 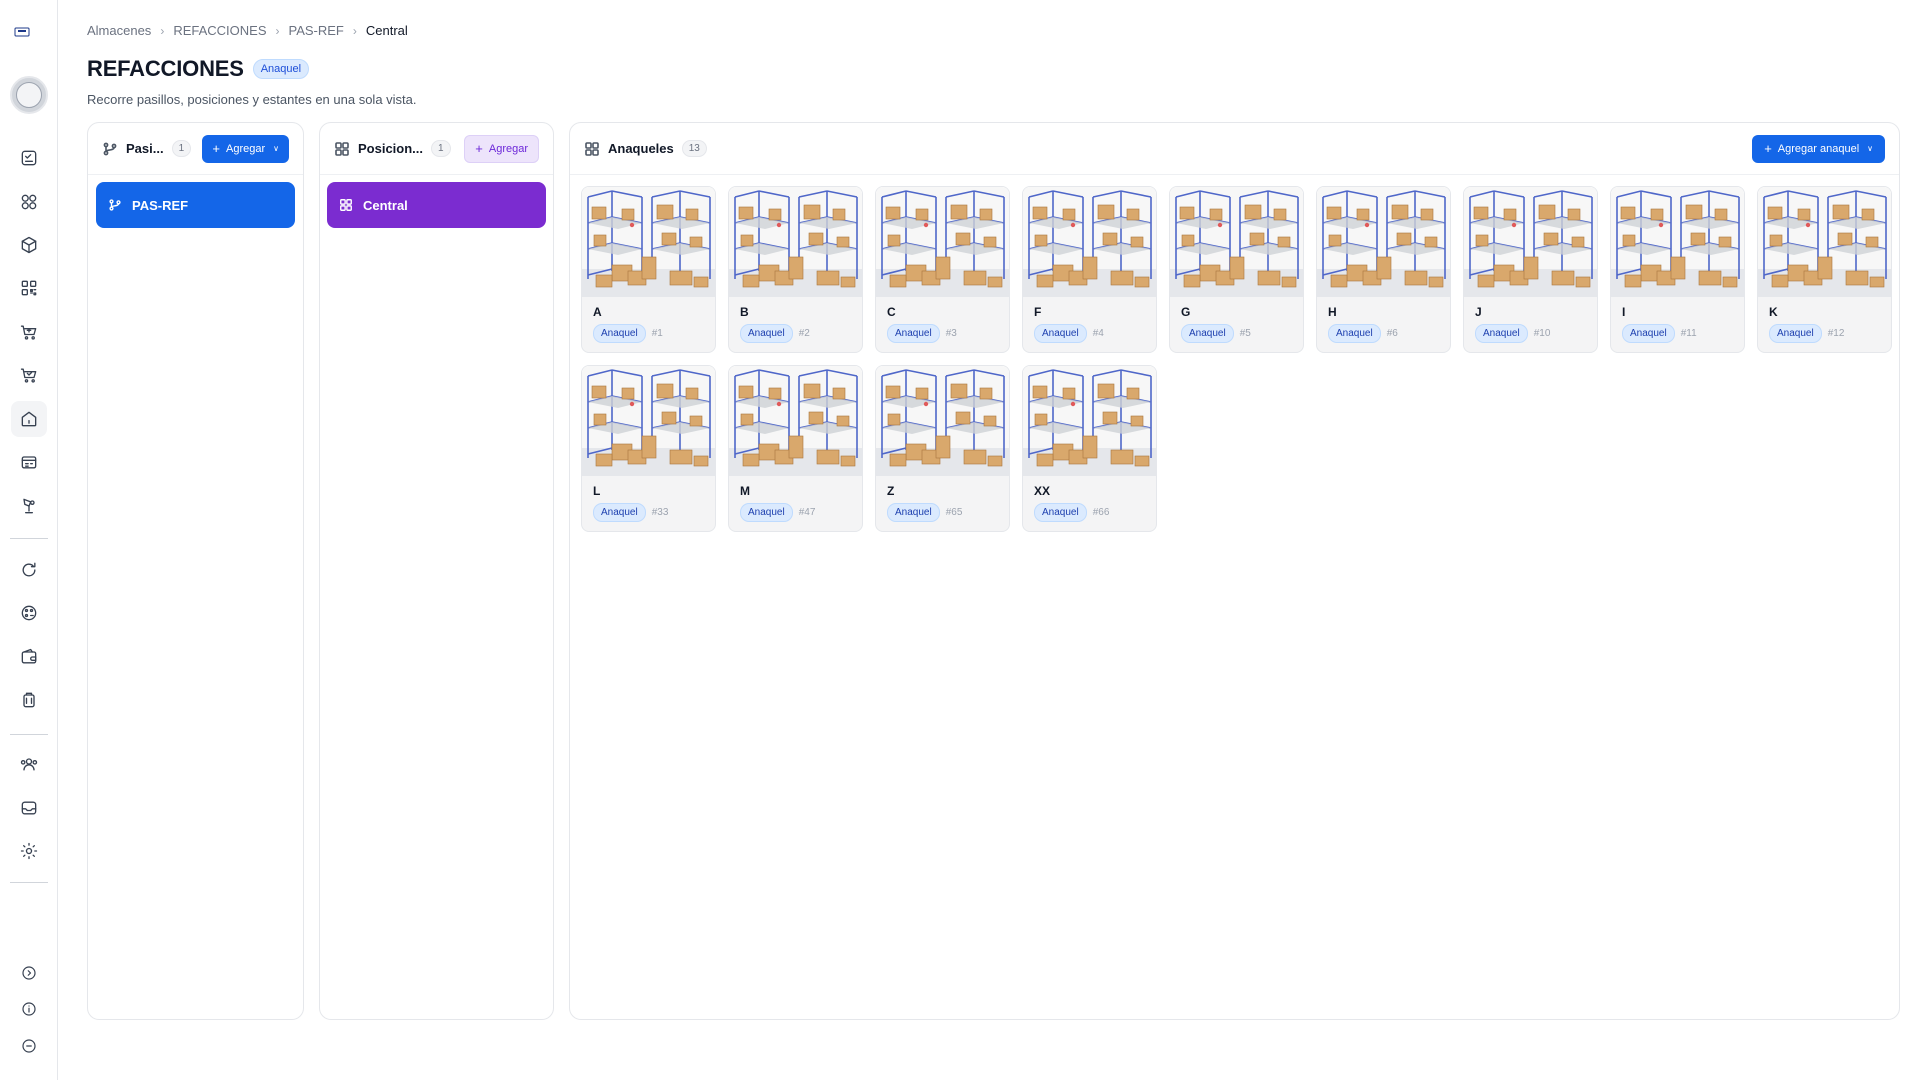 What do you see at coordinates (29, 158) in the screenshot?
I see `checklist-icon` at bounding box center [29, 158].